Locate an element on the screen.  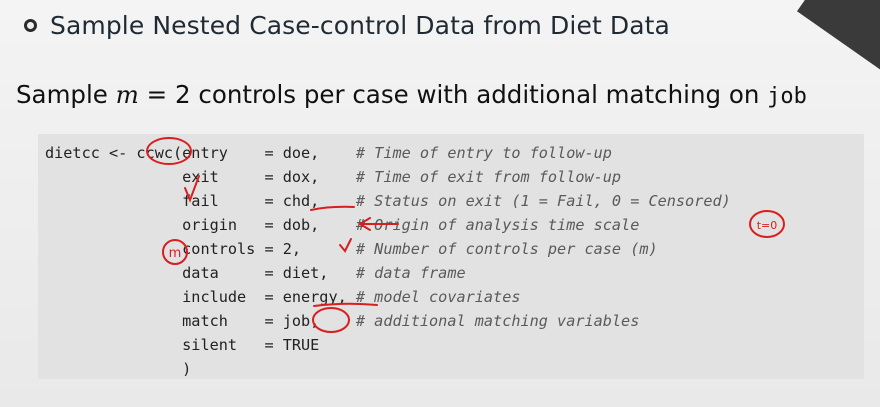
bullet-icon is located at coordinates (30, 25).